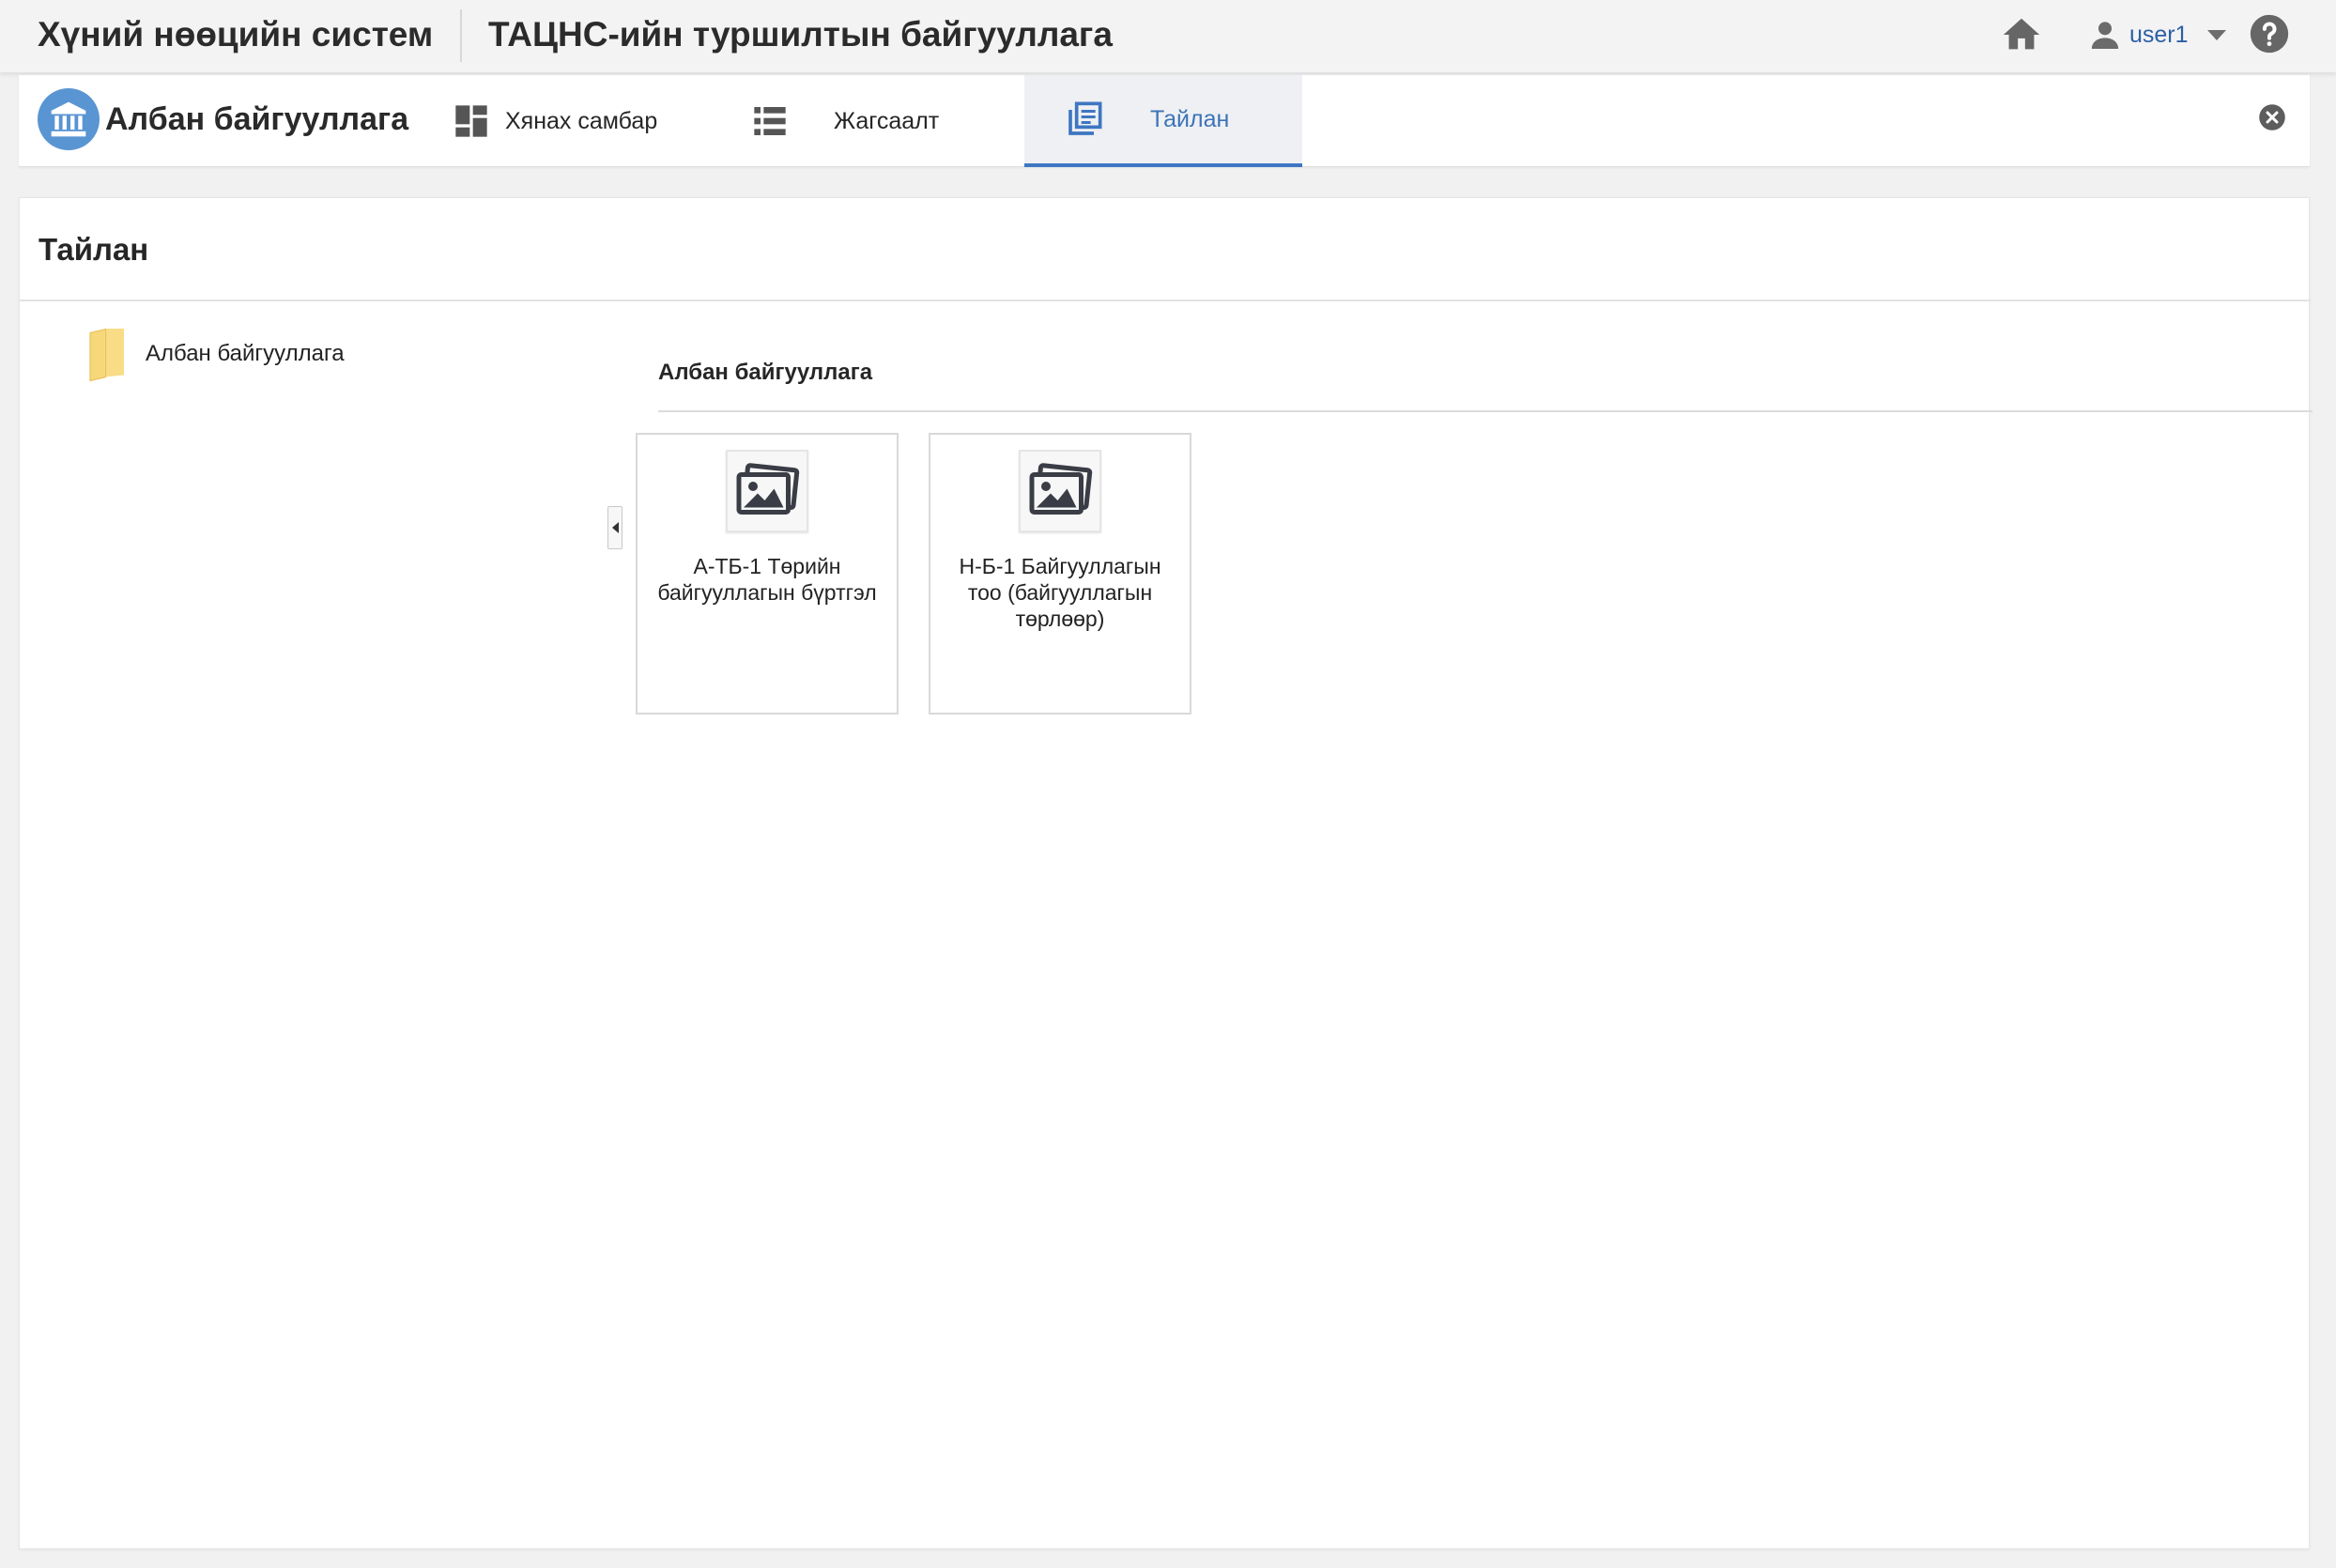 This screenshot has width=2336, height=1568. I want to click on module-title: Албан байгууллага, so click(257, 119).